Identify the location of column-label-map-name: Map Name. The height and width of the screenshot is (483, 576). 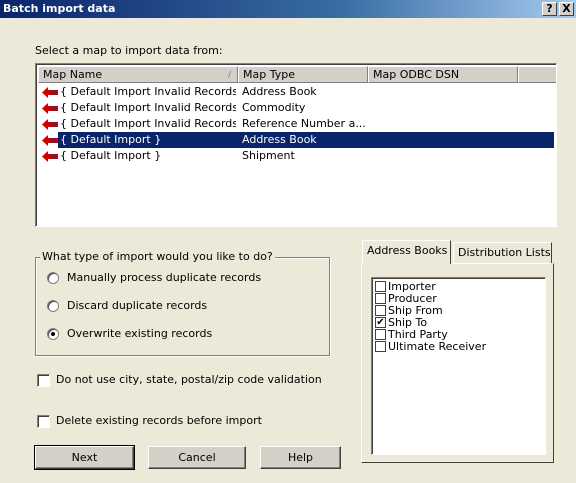
(73, 74).